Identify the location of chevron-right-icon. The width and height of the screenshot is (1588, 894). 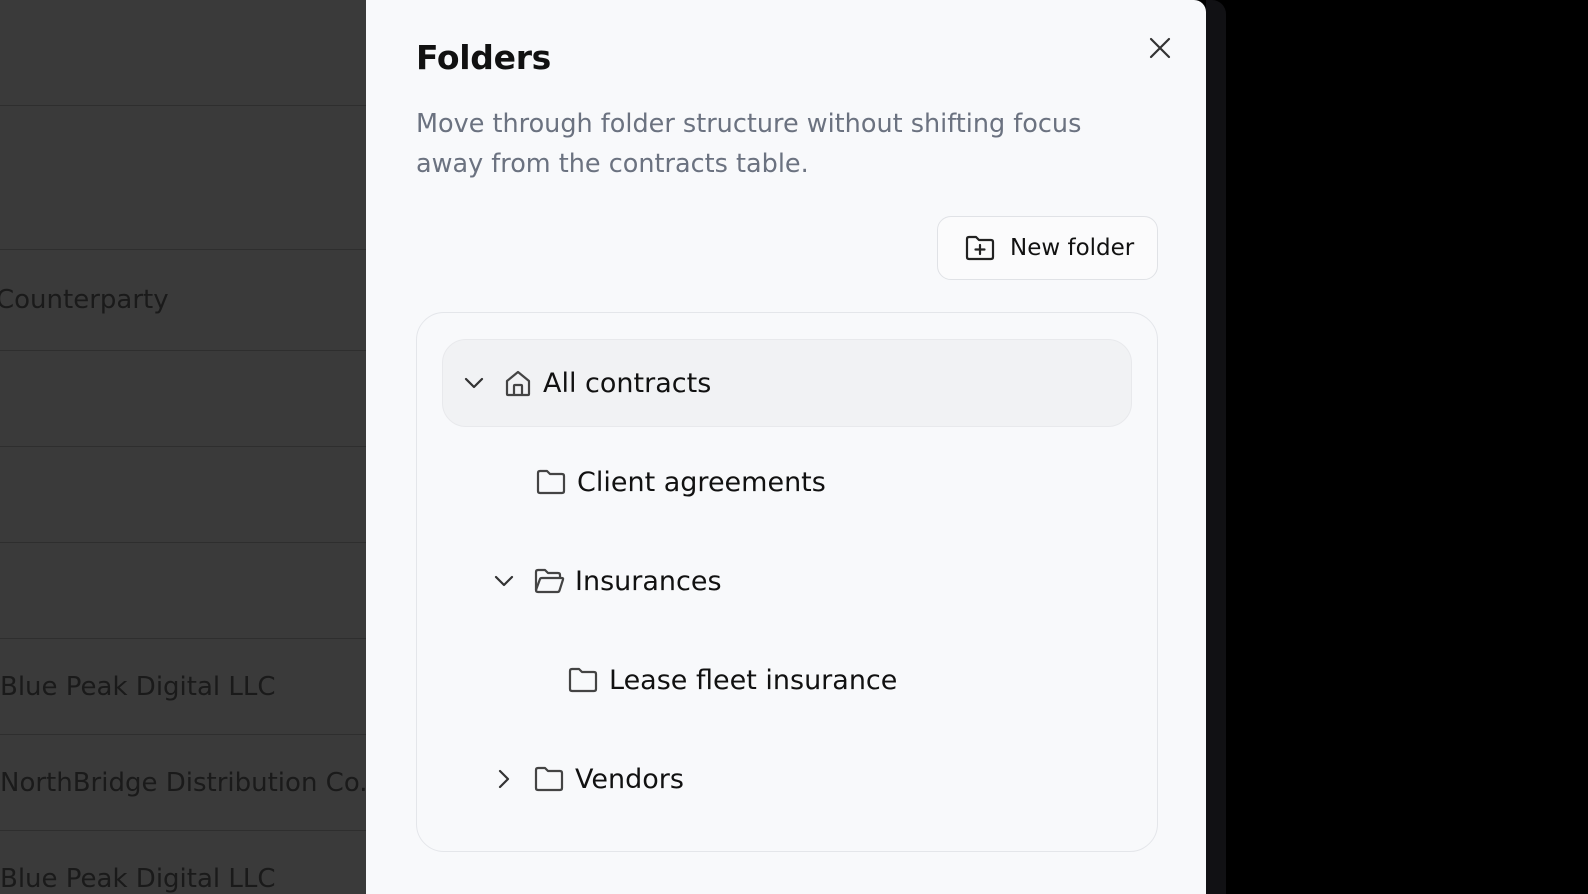
(504, 779).